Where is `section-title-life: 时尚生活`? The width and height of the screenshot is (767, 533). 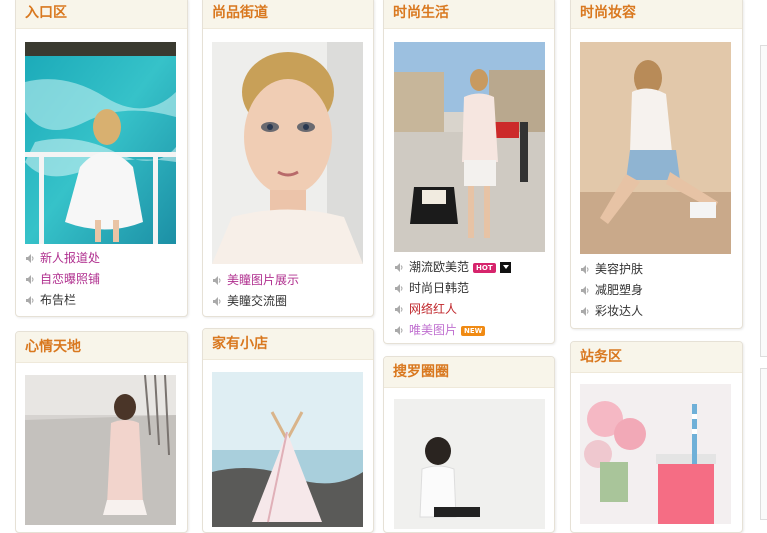 section-title-life: 时尚生活 is located at coordinates (469, 14).